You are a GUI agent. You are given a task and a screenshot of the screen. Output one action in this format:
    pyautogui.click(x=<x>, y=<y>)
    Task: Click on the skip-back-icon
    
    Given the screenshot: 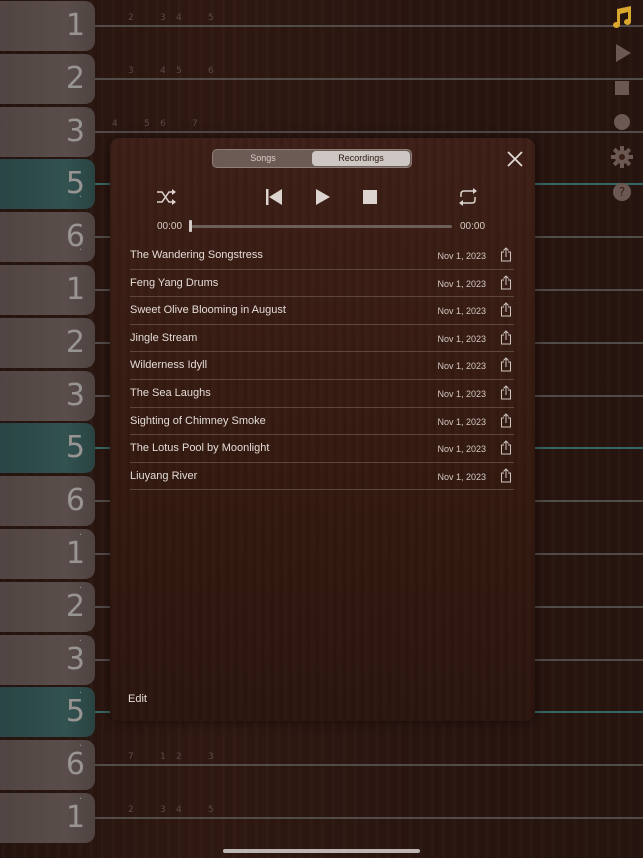 What is the action you would take?
    pyautogui.click(x=274, y=197)
    